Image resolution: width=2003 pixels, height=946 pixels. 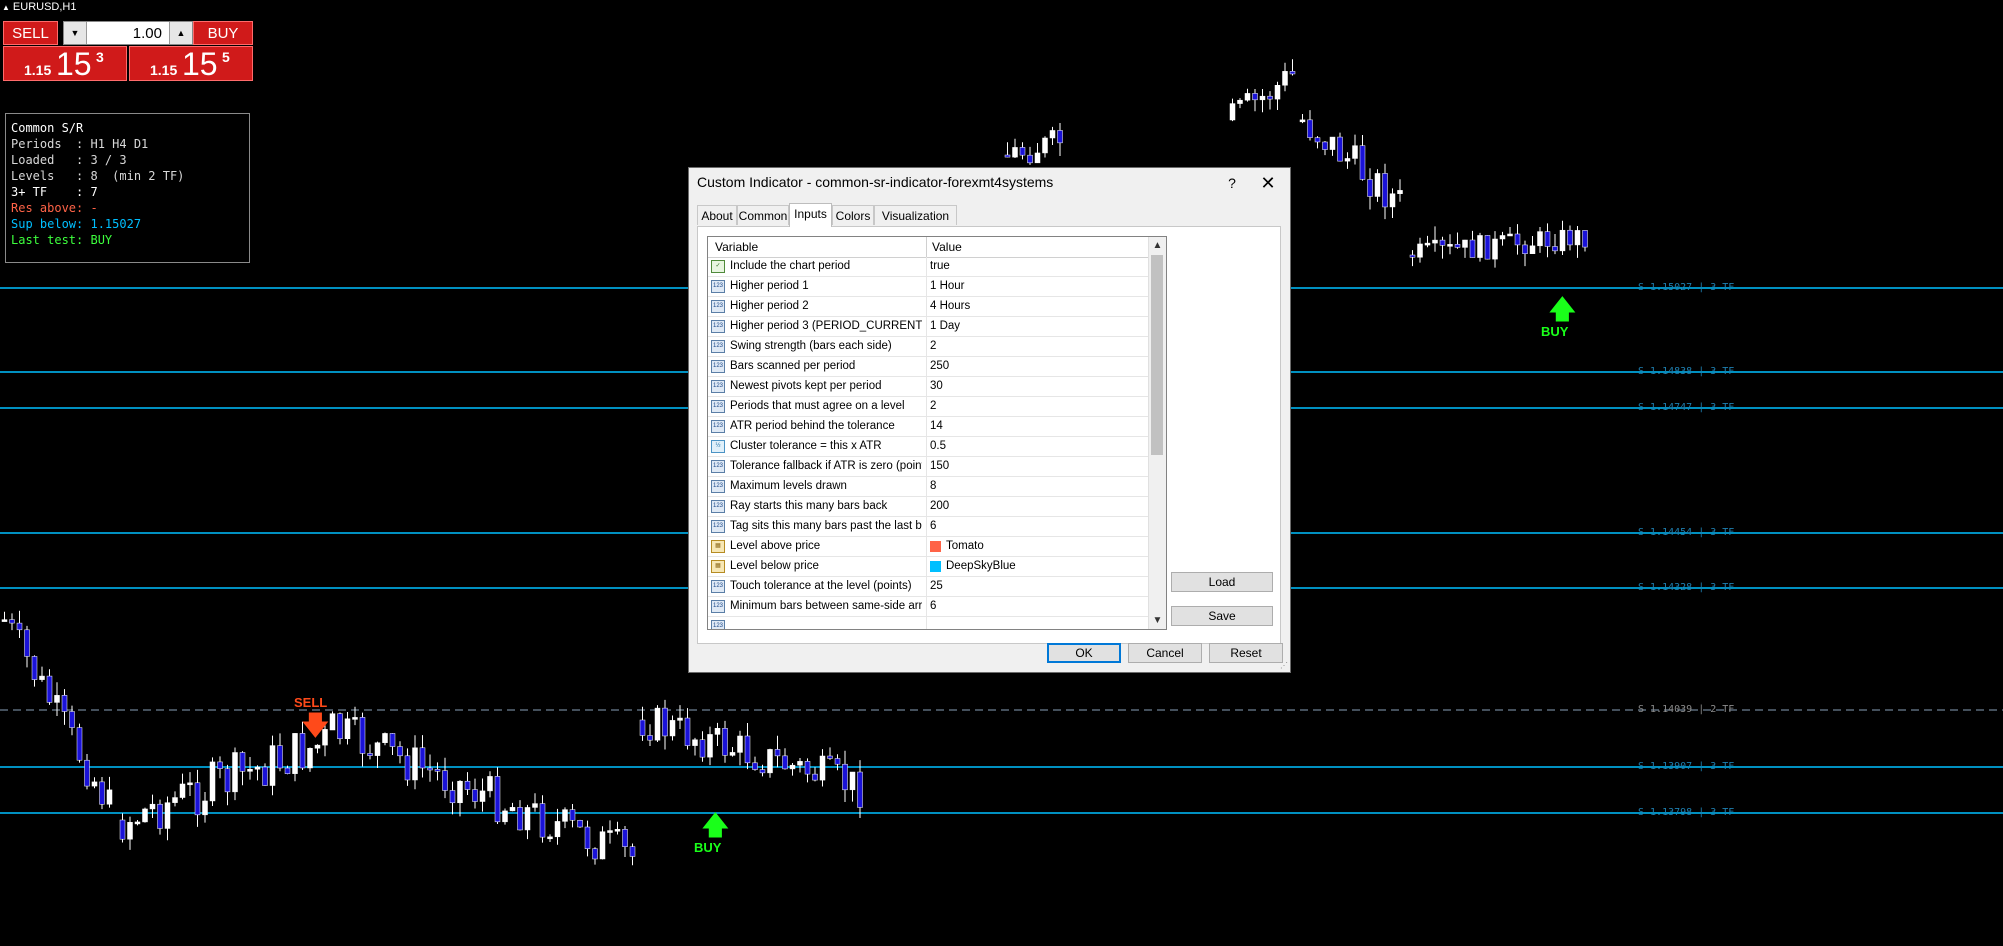 What do you see at coordinates (821, 586) in the screenshot?
I see `input-name: Touch tolerance at the level (points)` at bounding box center [821, 586].